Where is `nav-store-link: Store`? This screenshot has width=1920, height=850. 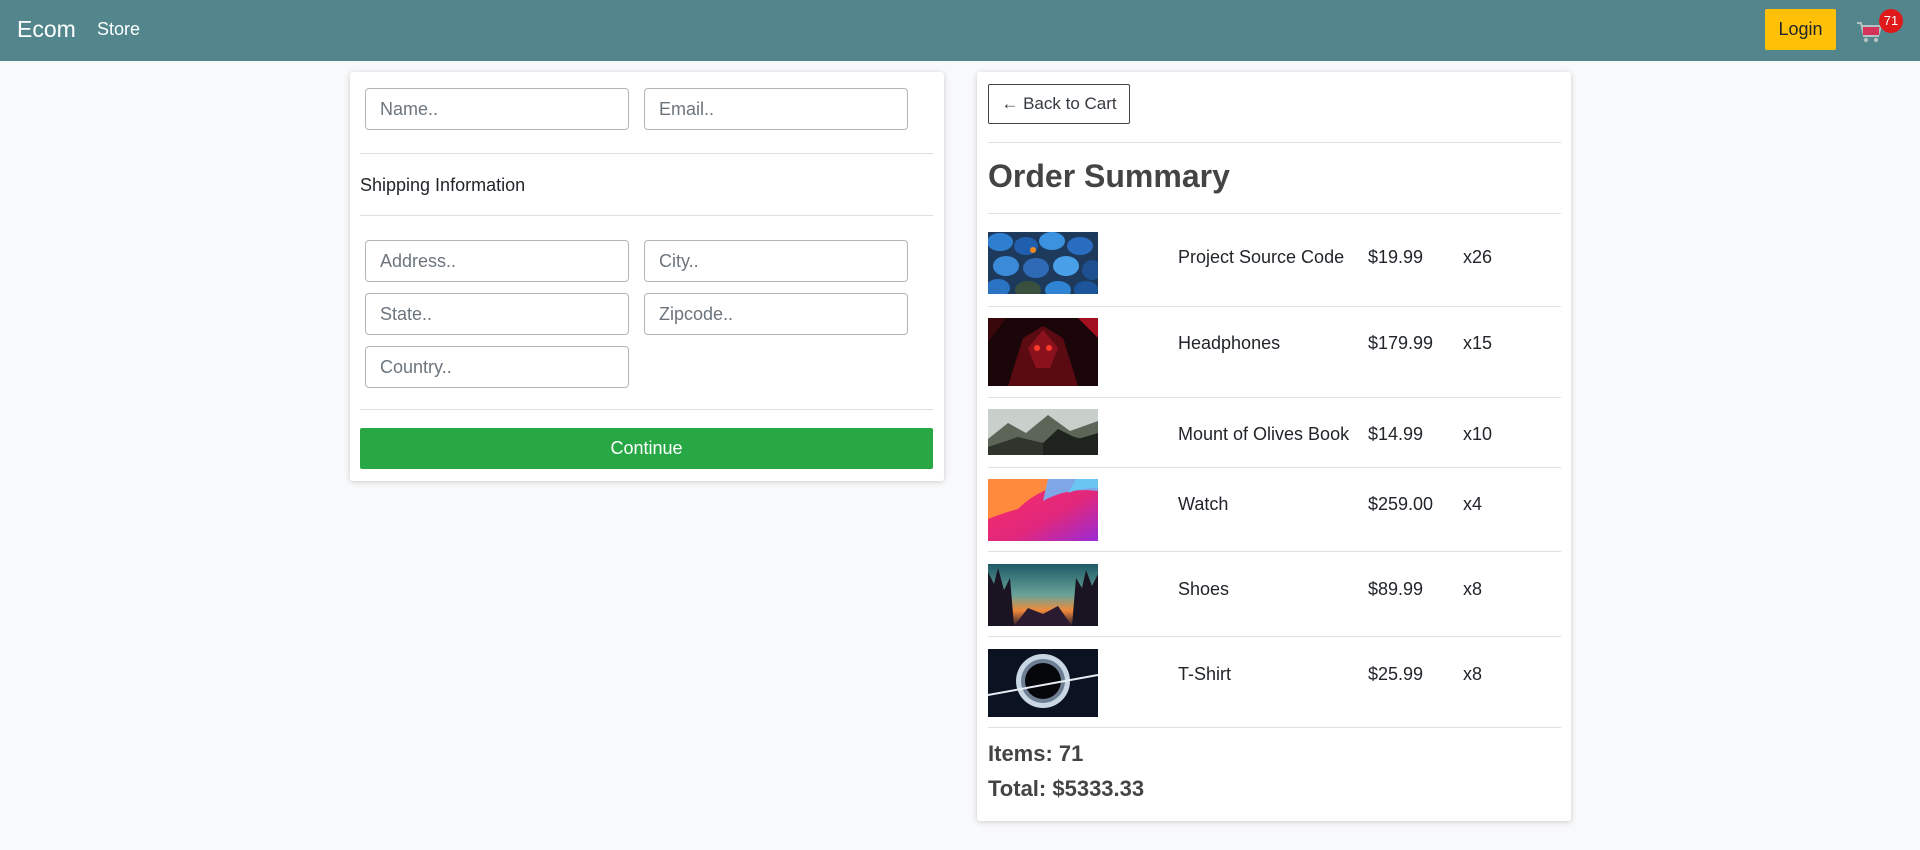 nav-store-link: Store is located at coordinates (118, 29).